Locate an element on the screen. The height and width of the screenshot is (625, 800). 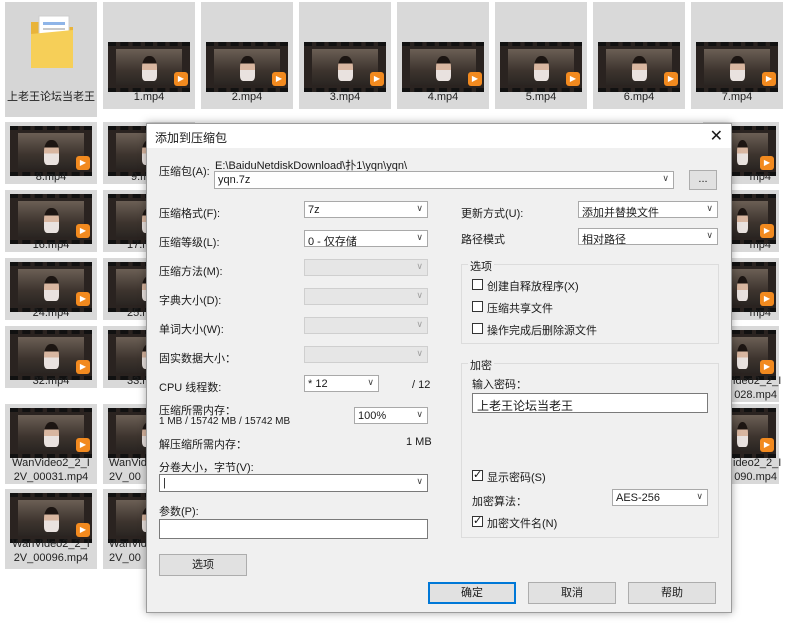
file-name: WanVid 2V_00 is located at coordinates (128, 551).